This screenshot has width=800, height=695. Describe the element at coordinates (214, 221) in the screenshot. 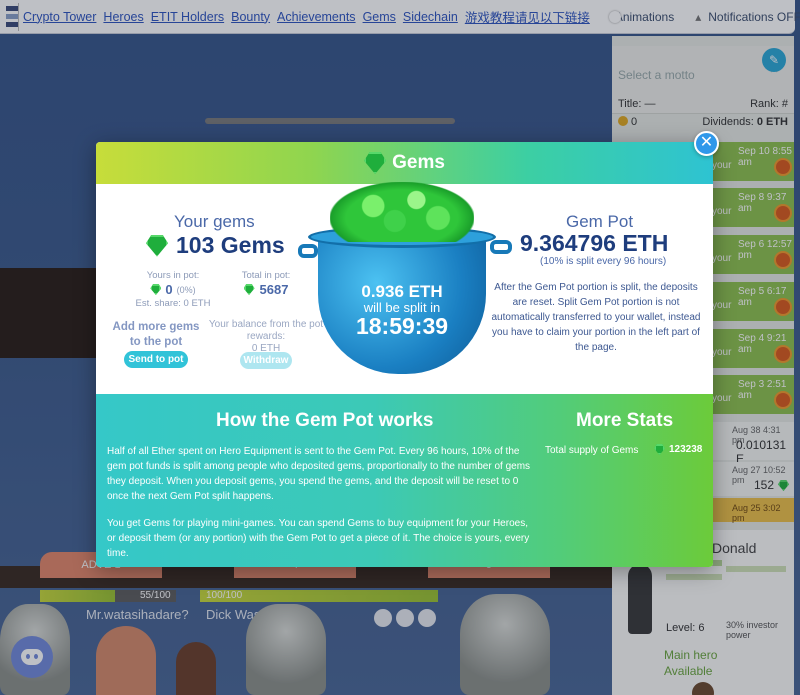

I see `your-gems-label: Your gems` at that location.